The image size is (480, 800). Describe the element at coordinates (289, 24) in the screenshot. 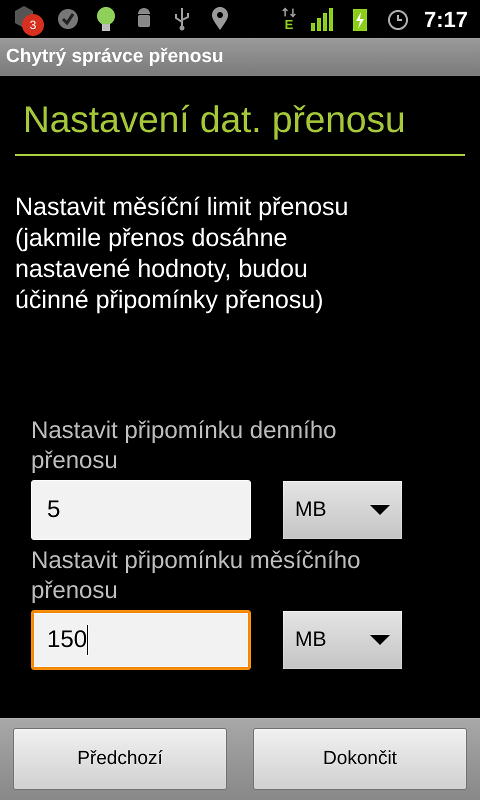

I see `network-type: E` at that location.